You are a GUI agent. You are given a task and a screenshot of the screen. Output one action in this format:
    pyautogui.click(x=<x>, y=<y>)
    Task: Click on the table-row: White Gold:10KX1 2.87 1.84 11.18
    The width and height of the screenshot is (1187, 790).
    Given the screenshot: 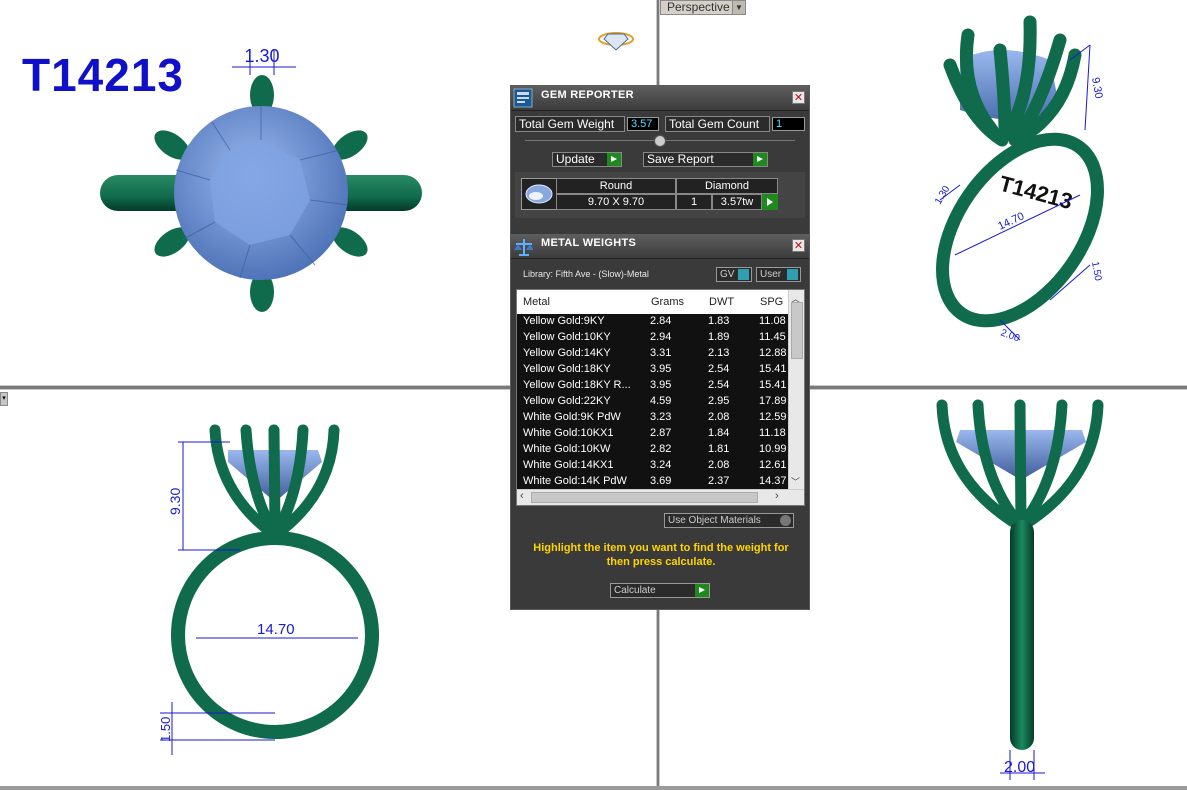 What is the action you would take?
    pyautogui.click(x=653, y=434)
    